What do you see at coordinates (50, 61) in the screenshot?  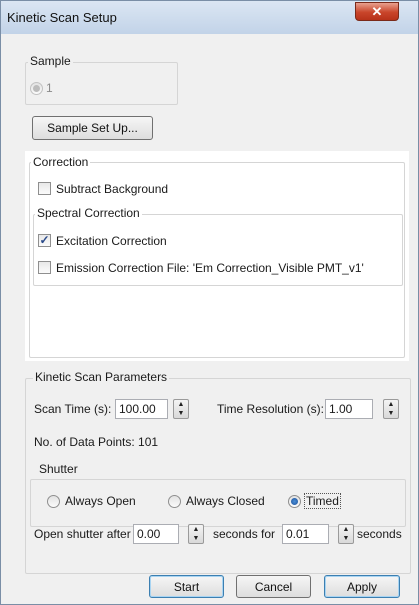 I see `sample-legend: Sample` at bounding box center [50, 61].